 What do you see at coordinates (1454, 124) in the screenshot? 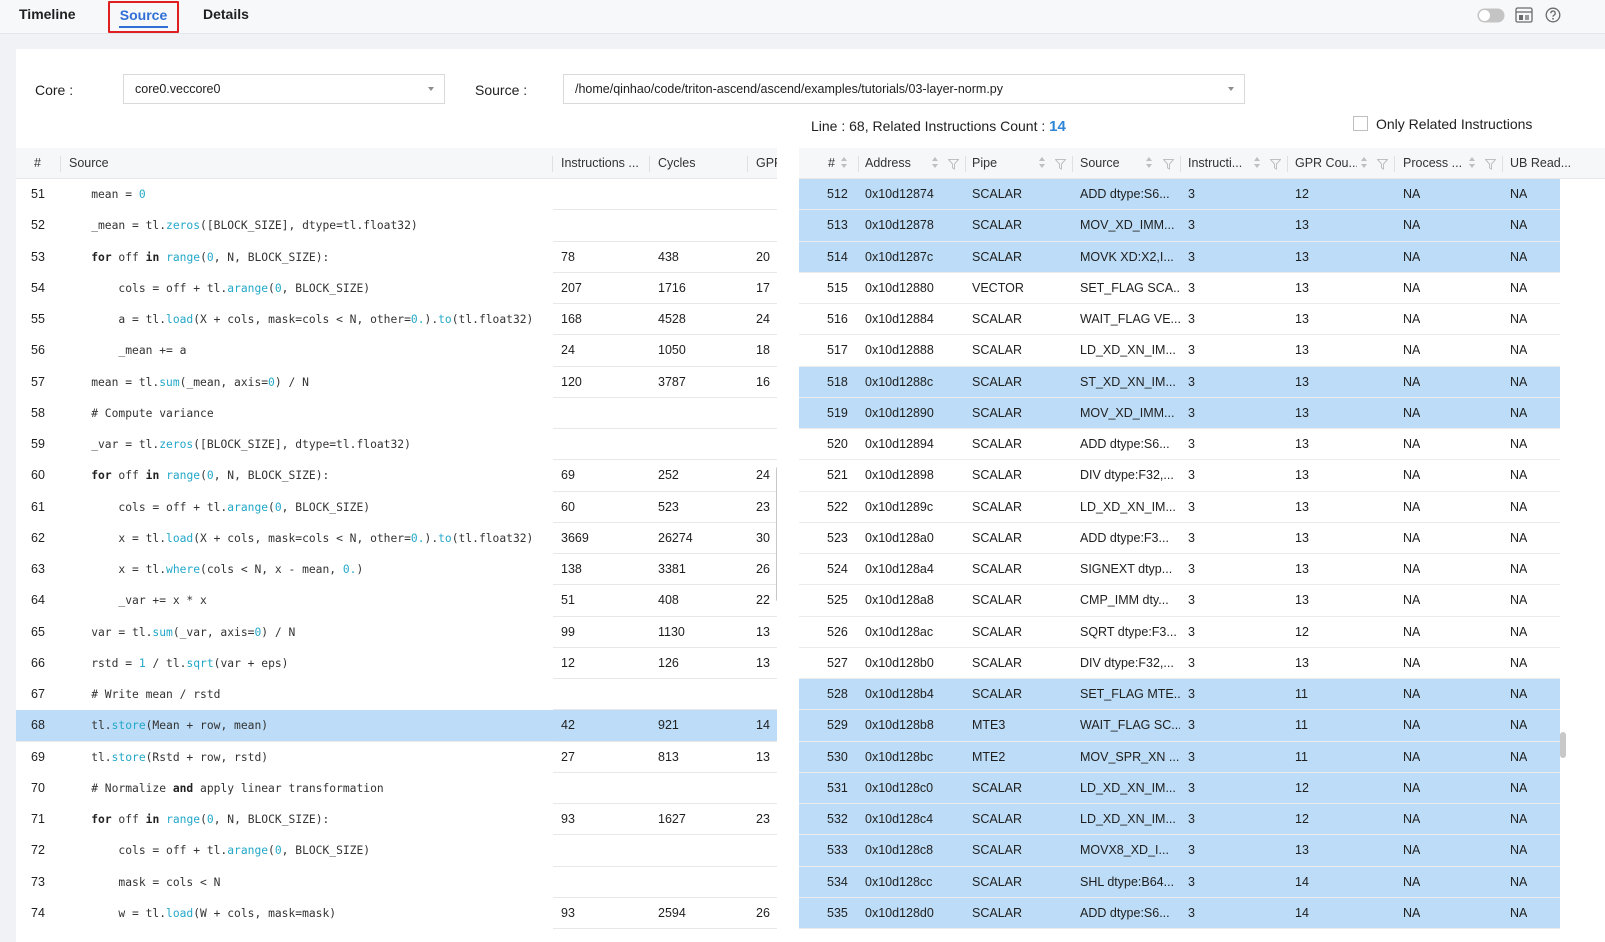
I see `only-related-label: Only Related Instructions` at bounding box center [1454, 124].